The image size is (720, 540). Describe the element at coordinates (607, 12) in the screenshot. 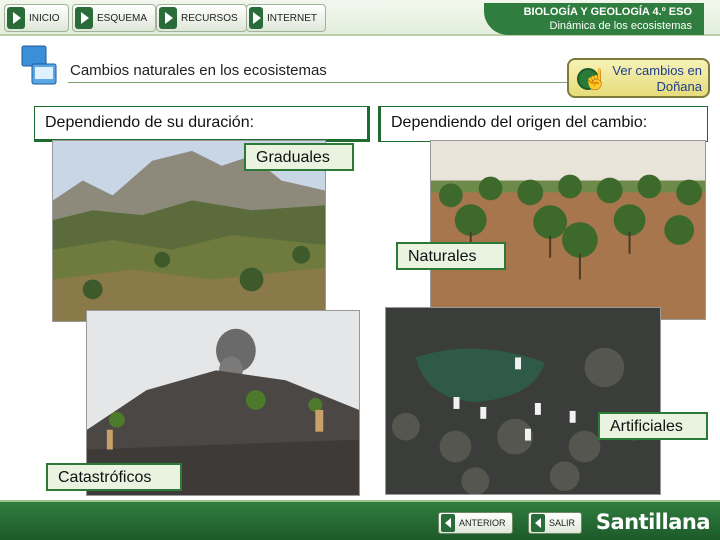

I see `course-subject: BIOLOGÍA Y GEOLOGÍA 4.º ESO` at that location.